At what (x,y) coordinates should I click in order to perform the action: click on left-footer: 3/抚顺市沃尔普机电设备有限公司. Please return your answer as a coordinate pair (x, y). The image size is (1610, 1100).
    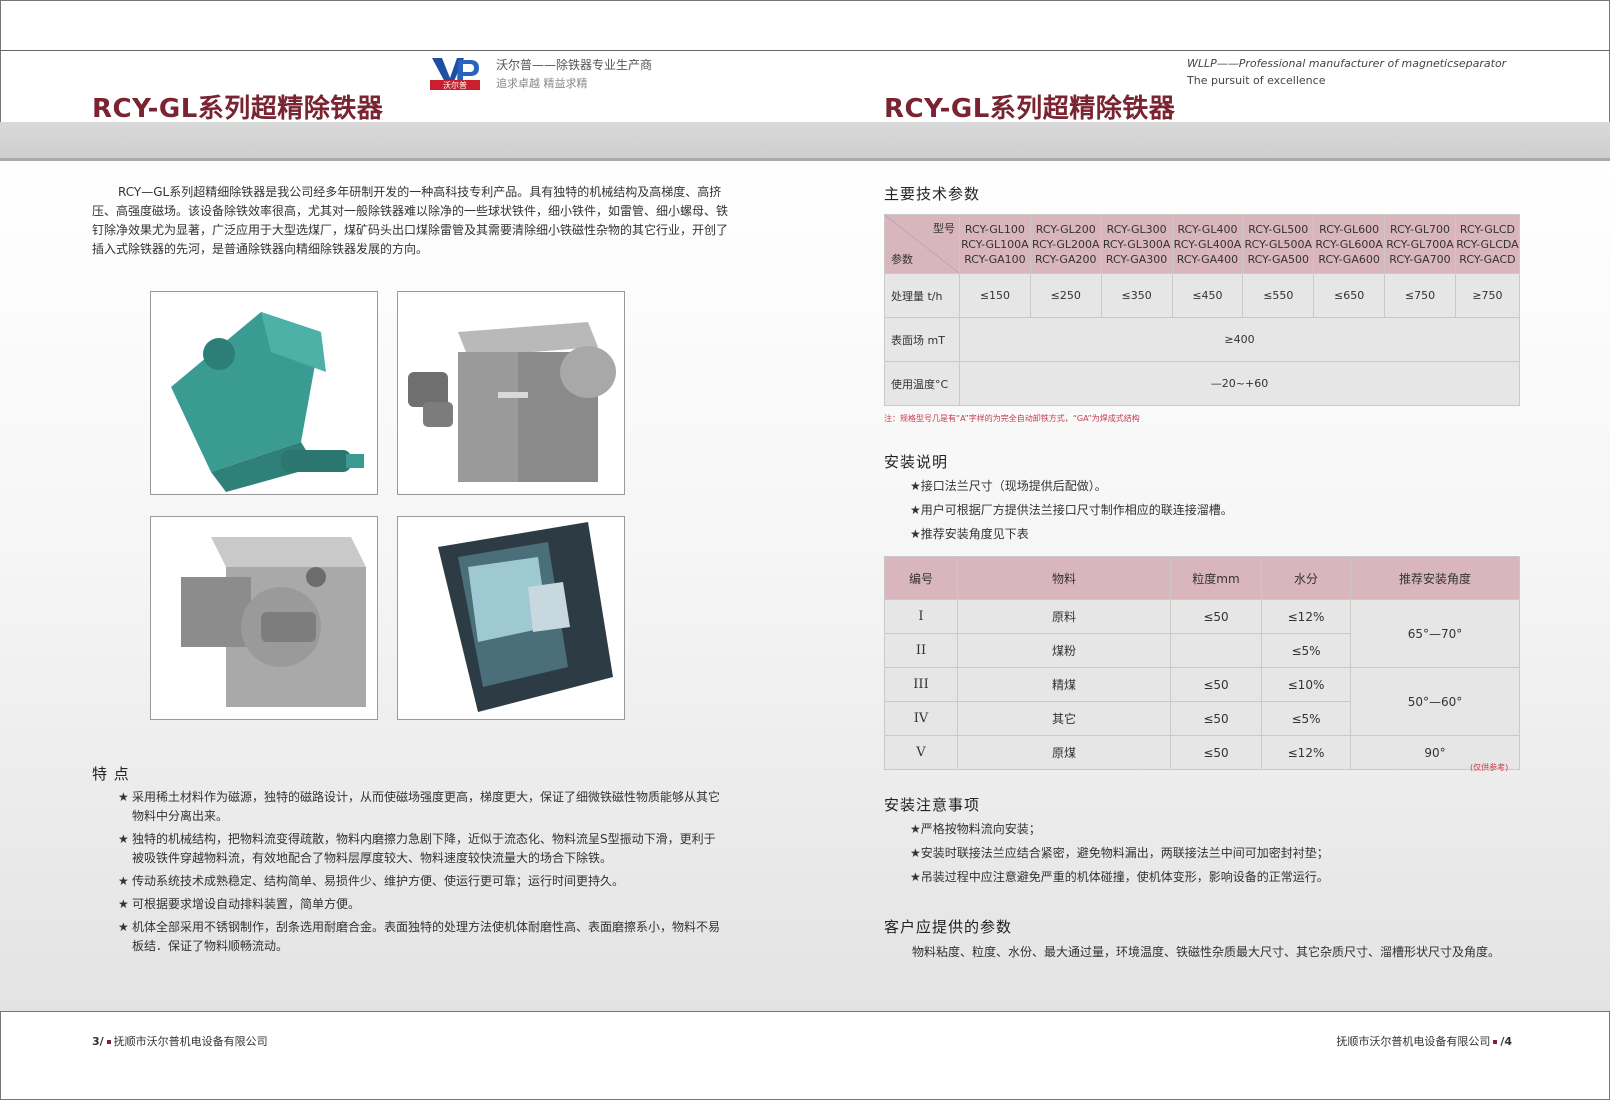
    Looking at the image, I should click on (180, 1041).